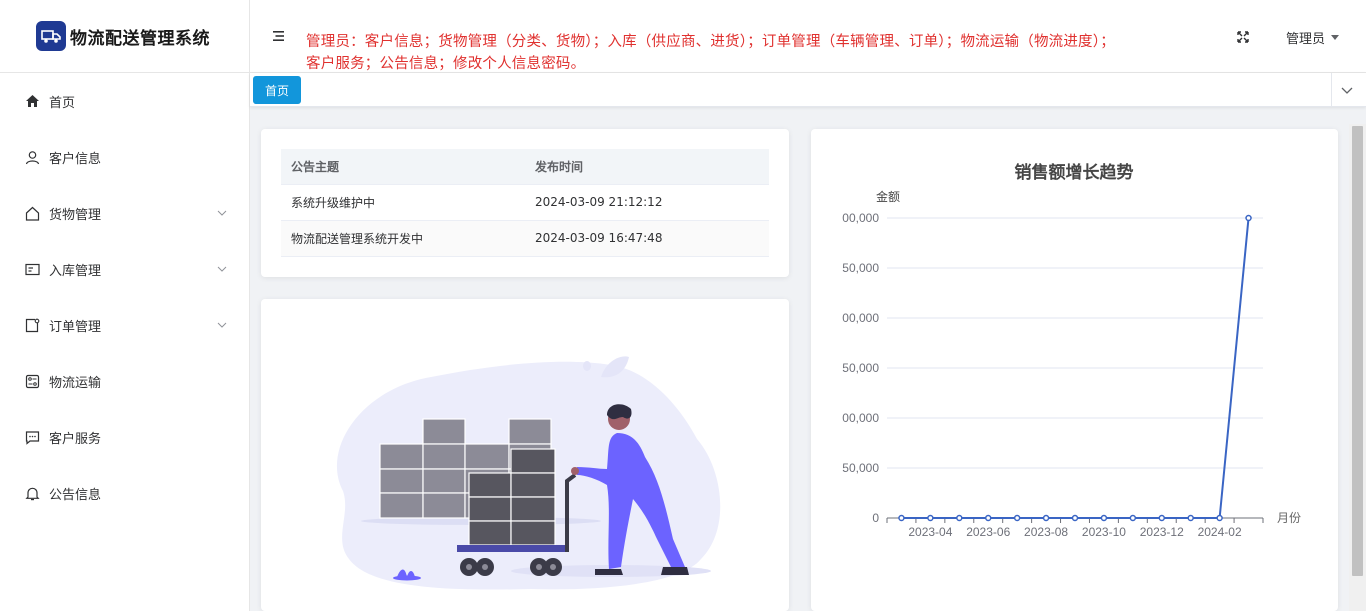 This screenshot has height=611, width=1366. I want to click on card-icon, so click(32, 269).